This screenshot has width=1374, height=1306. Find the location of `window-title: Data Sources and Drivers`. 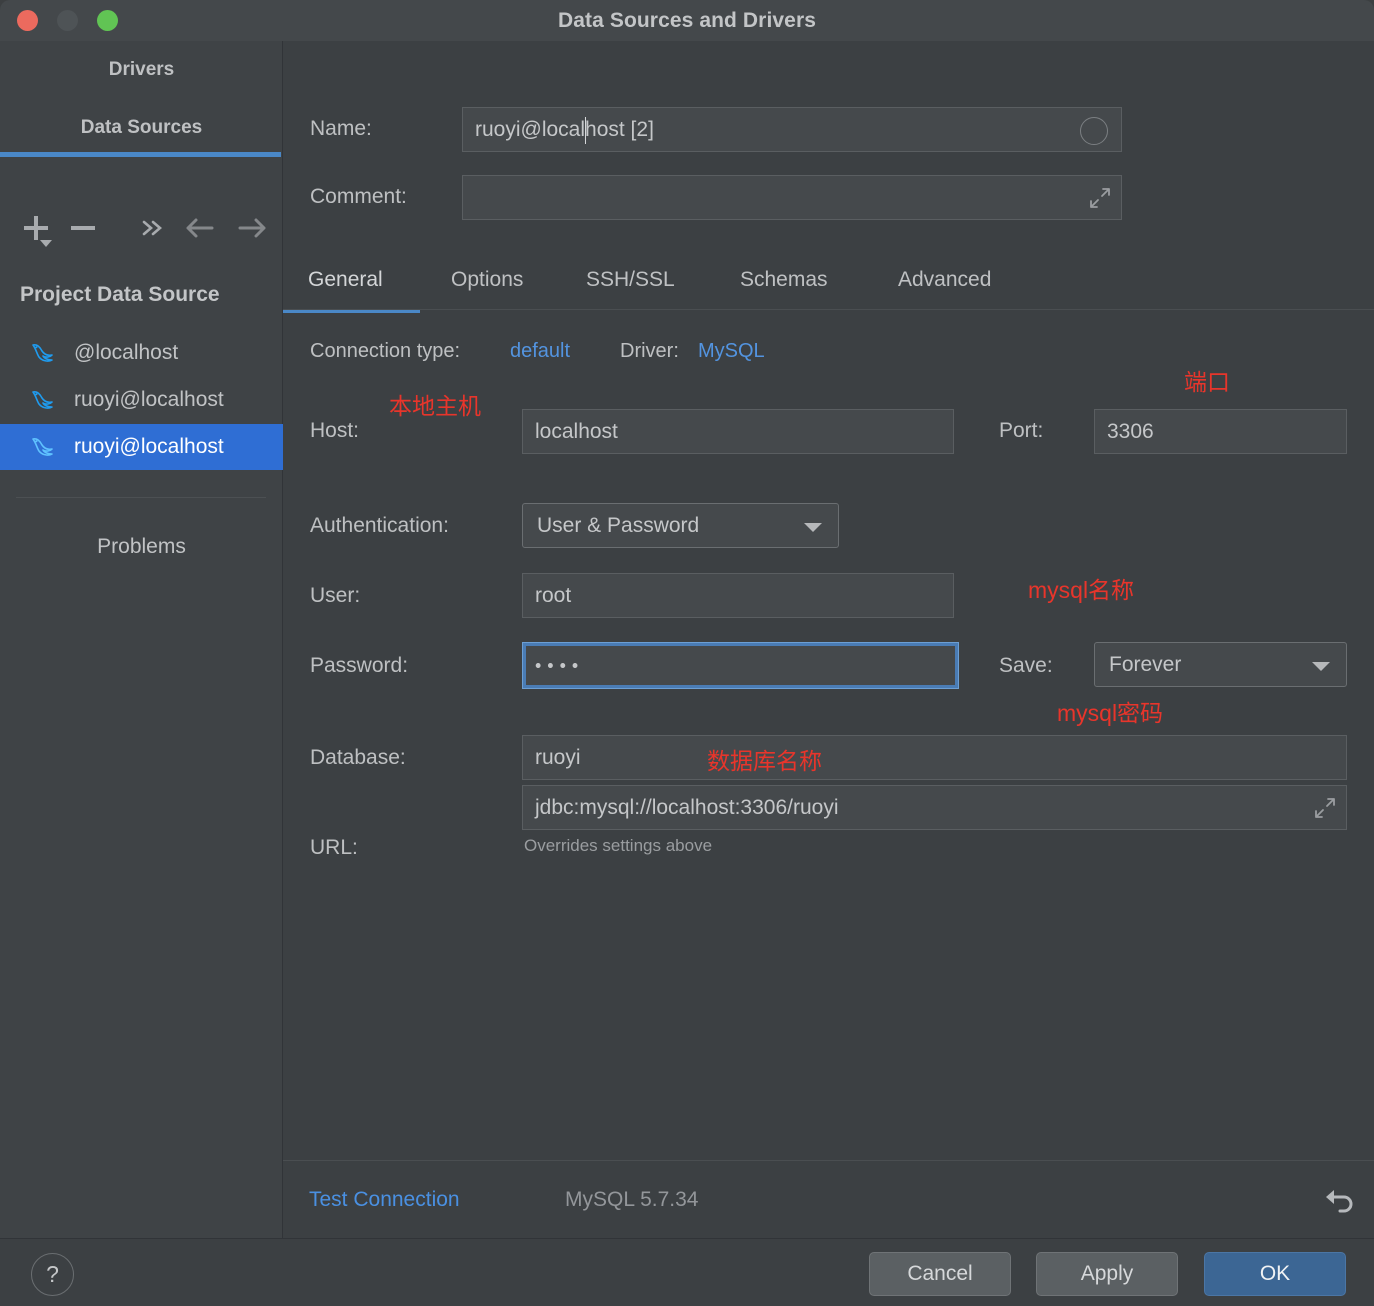

window-title: Data Sources and Drivers is located at coordinates (686, 20).